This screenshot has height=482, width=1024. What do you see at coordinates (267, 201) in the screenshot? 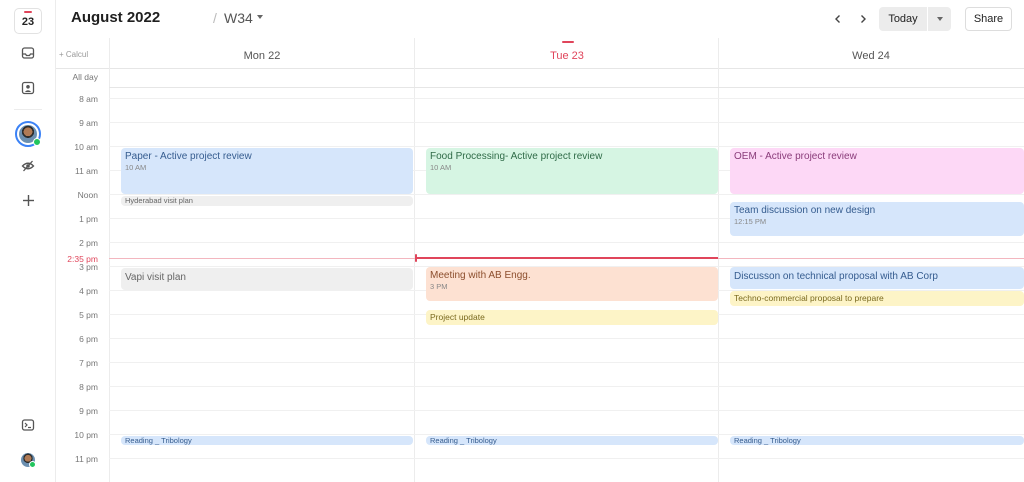
I see `event-hyderabad-visit: Hyderabad visit plan` at bounding box center [267, 201].